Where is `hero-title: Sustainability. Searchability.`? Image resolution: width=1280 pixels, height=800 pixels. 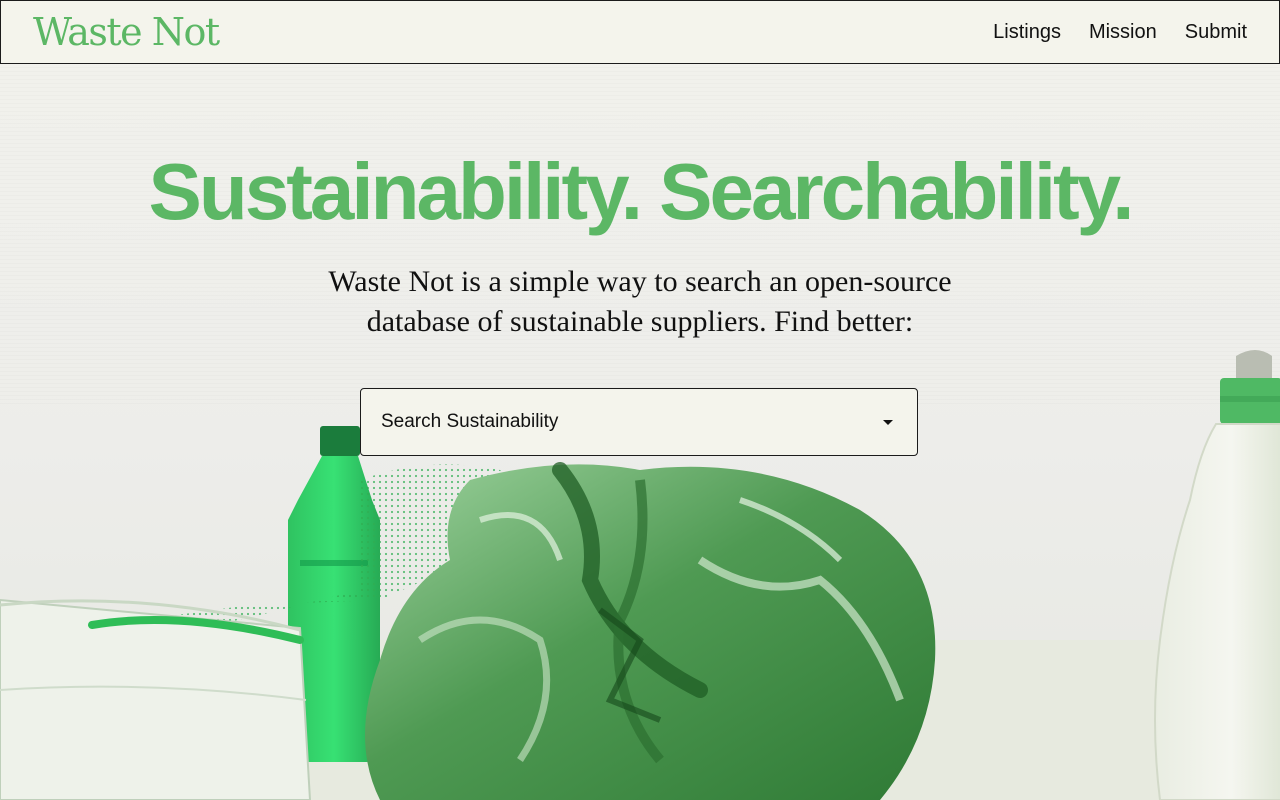 hero-title: Sustainability. Searchability. is located at coordinates (641, 191).